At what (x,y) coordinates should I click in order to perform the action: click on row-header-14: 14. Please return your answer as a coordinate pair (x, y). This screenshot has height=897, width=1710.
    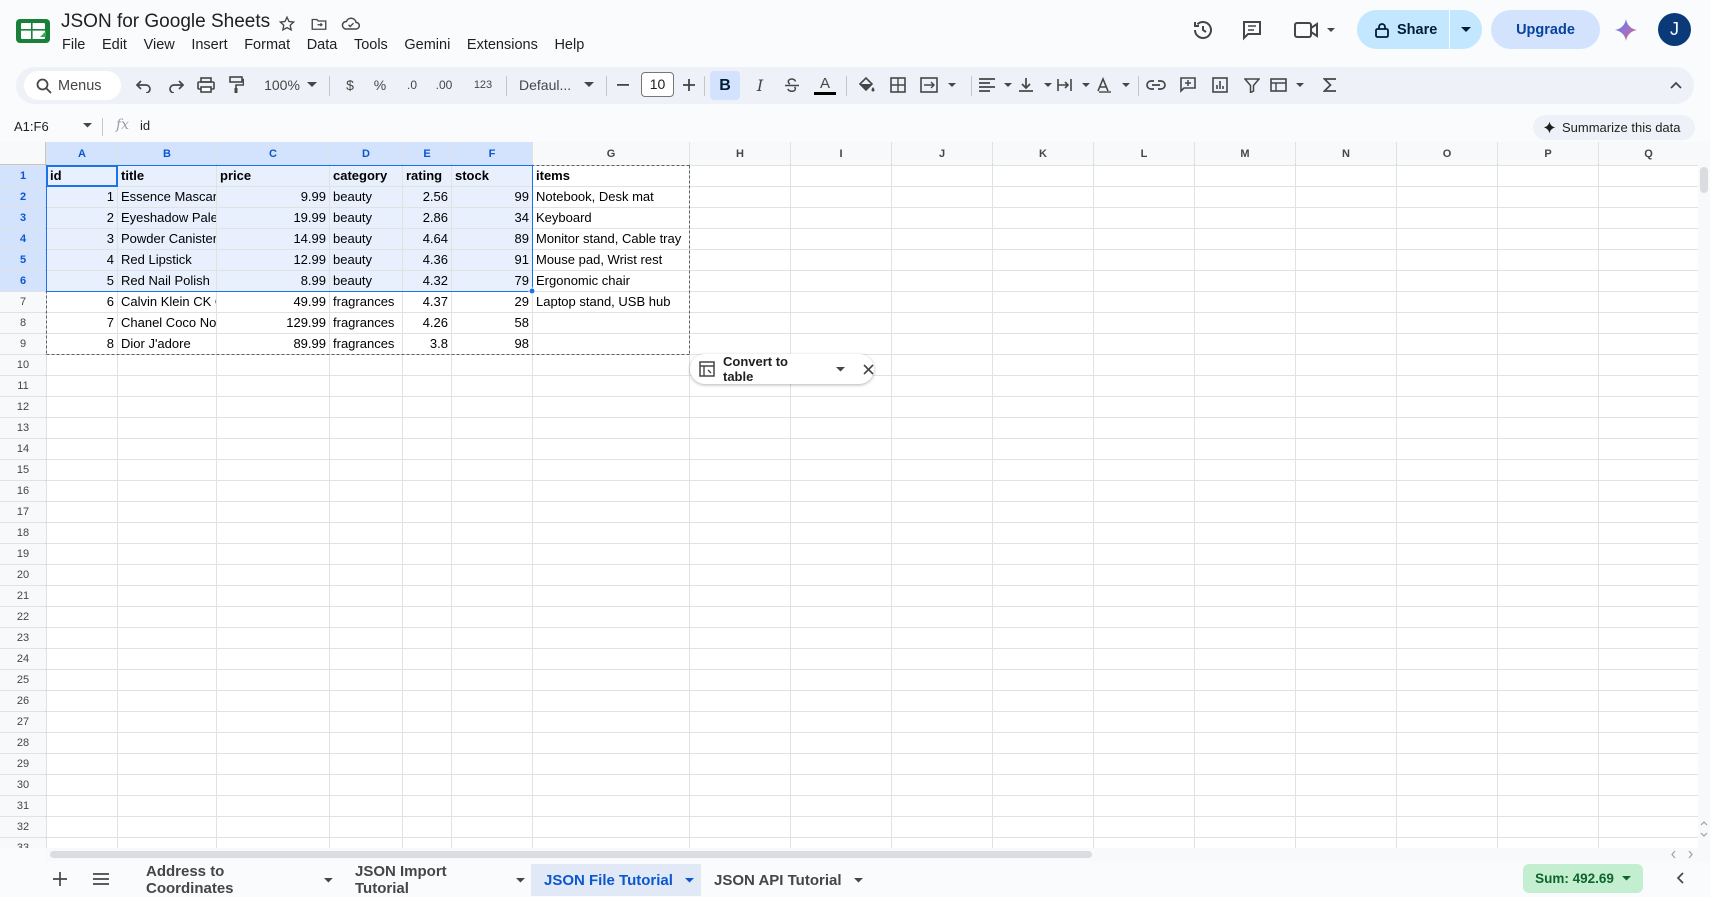
    Looking at the image, I should click on (23, 449).